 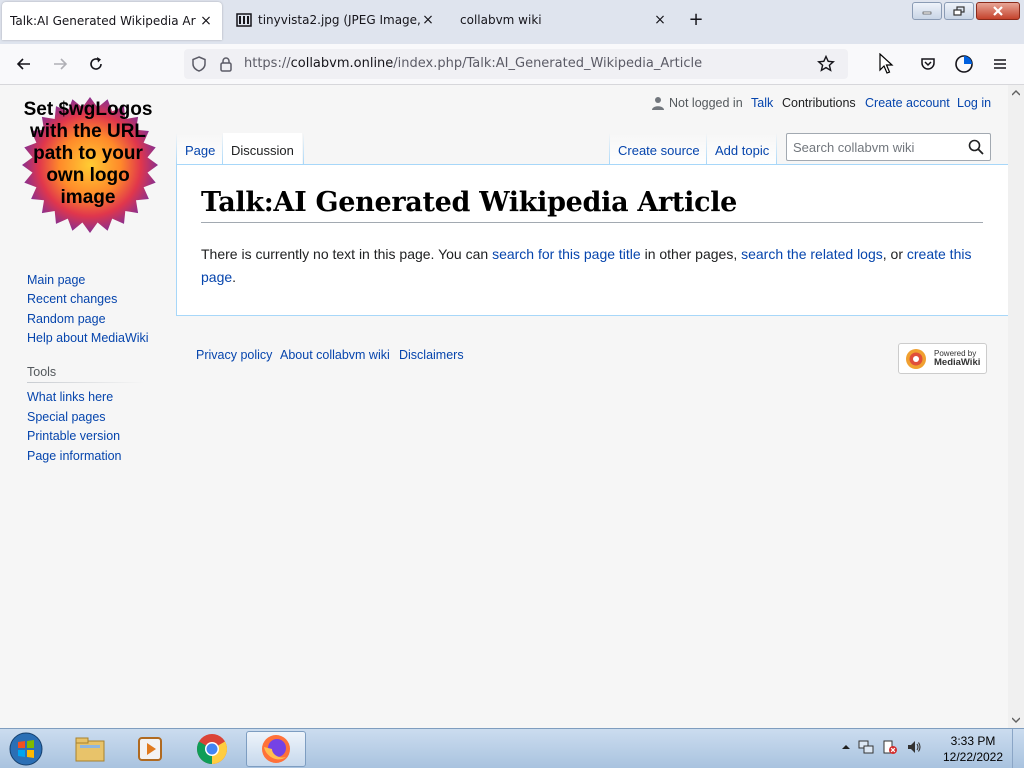 What do you see at coordinates (916, 359) in the screenshot?
I see `mediawiki-flower-icon` at bounding box center [916, 359].